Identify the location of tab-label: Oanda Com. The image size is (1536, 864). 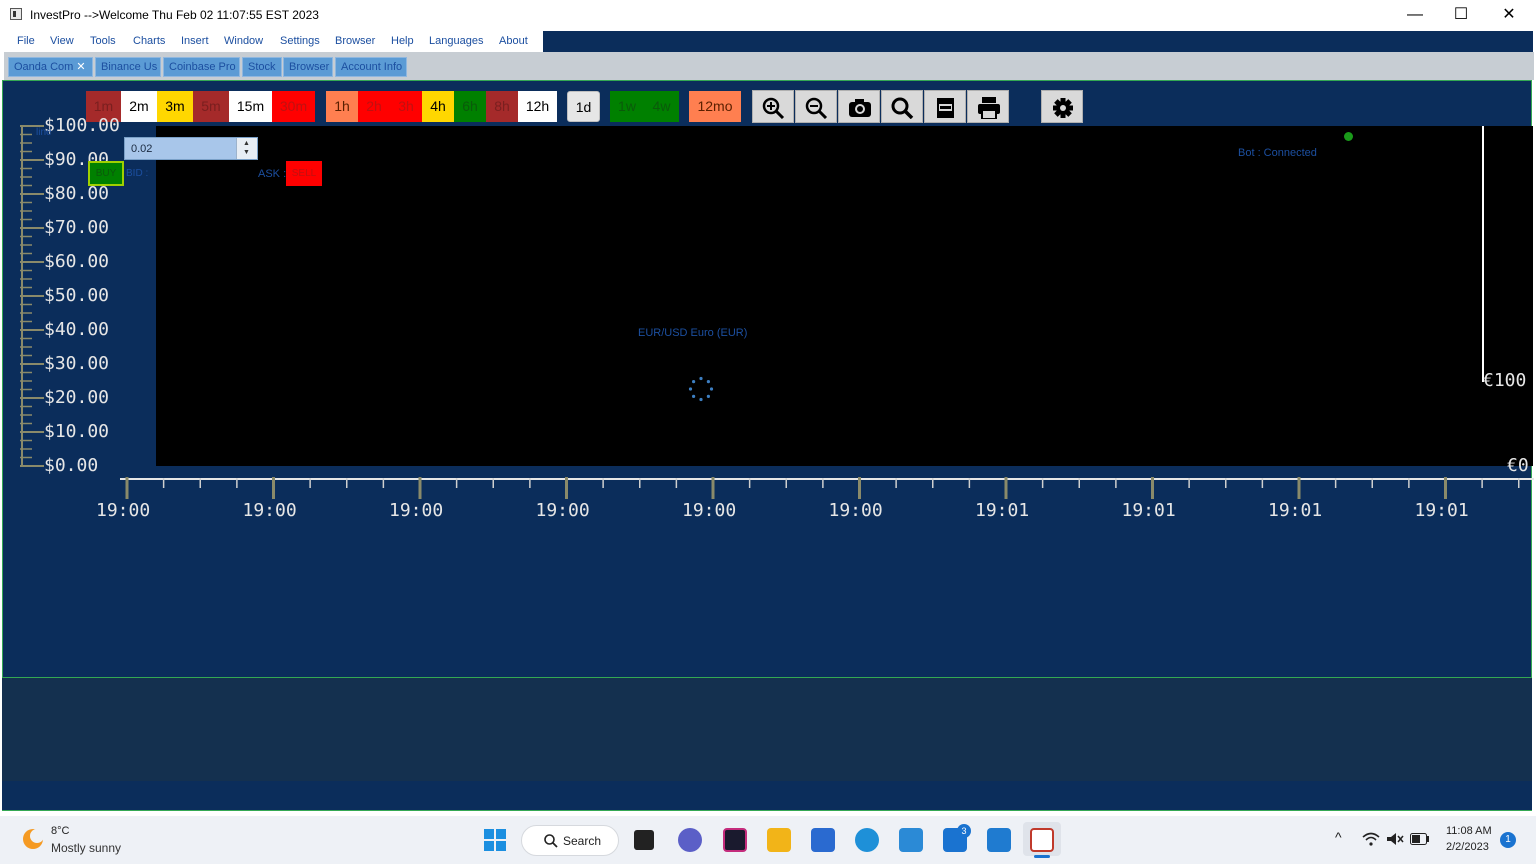
(44, 67).